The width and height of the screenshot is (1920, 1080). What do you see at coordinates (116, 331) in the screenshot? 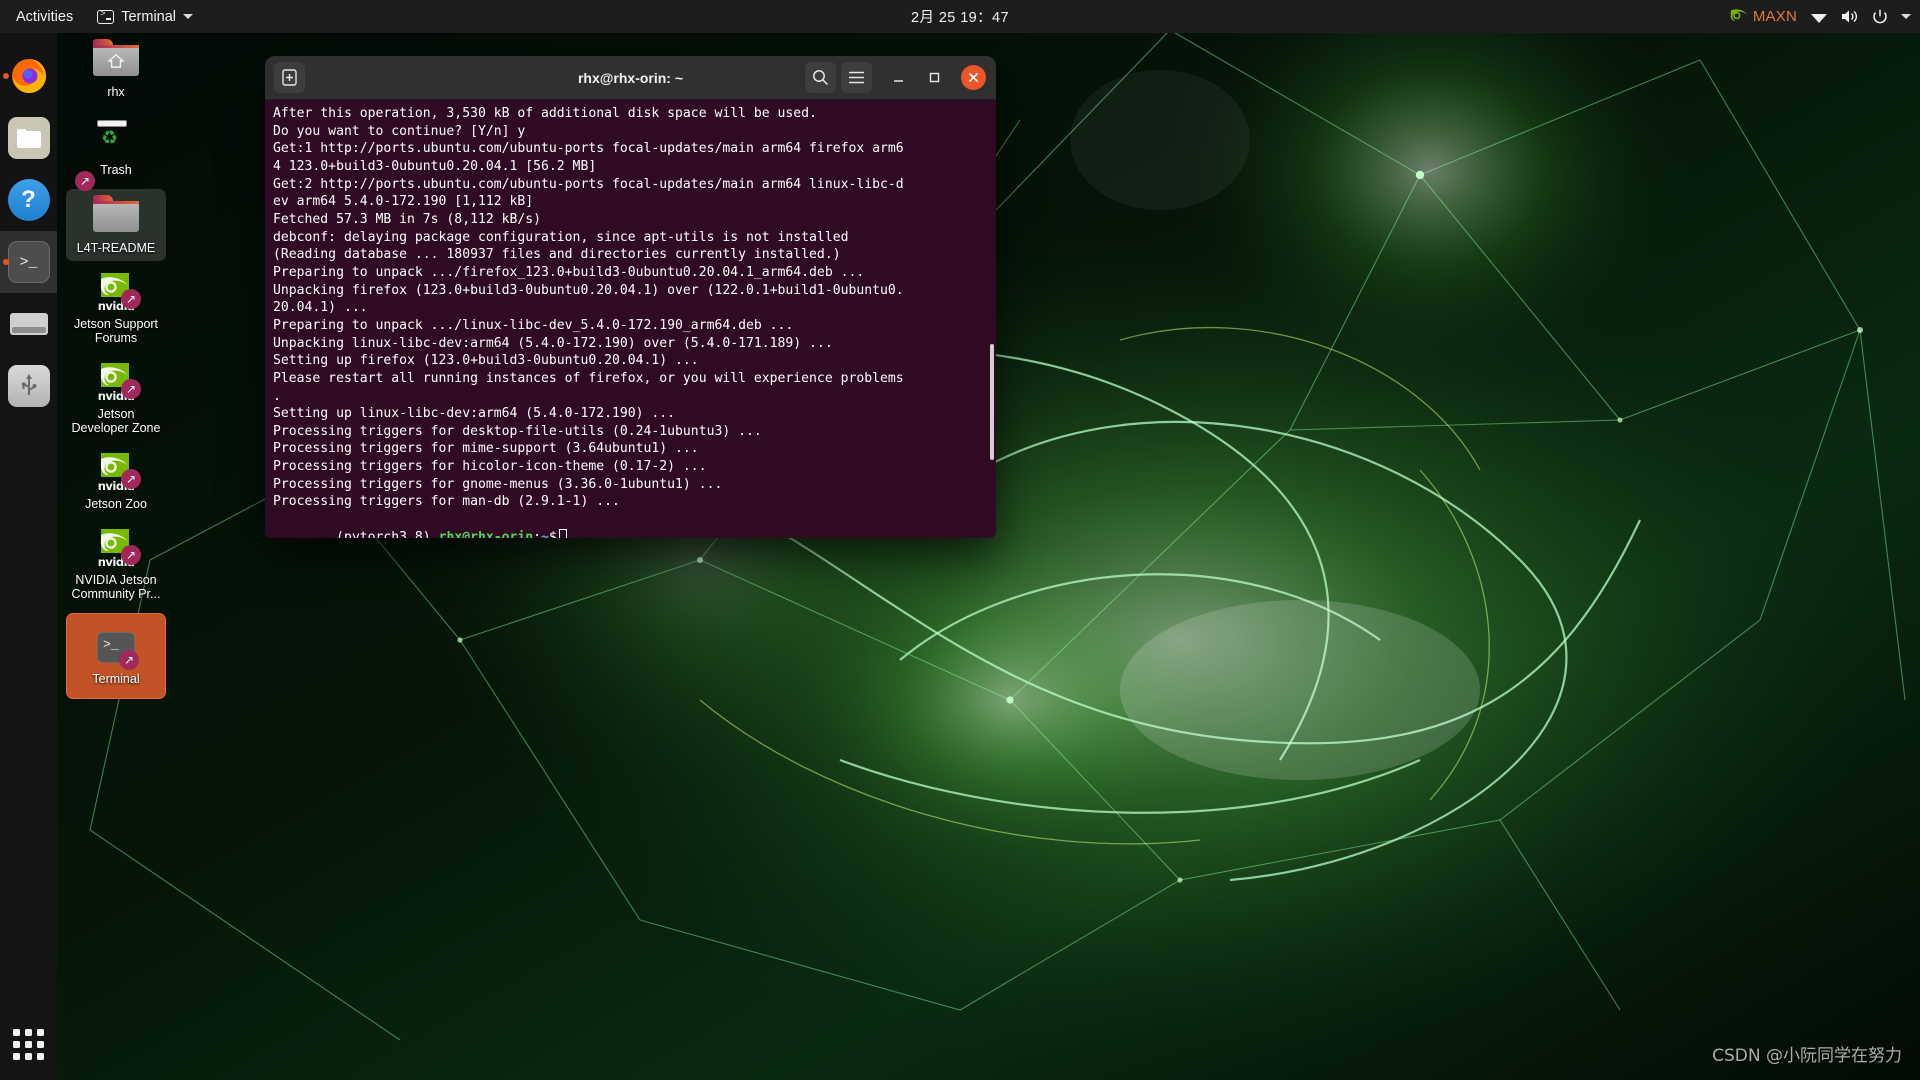
I see `desktop-icon-label: Jetson Support Forums` at bounding box center [116, 331].